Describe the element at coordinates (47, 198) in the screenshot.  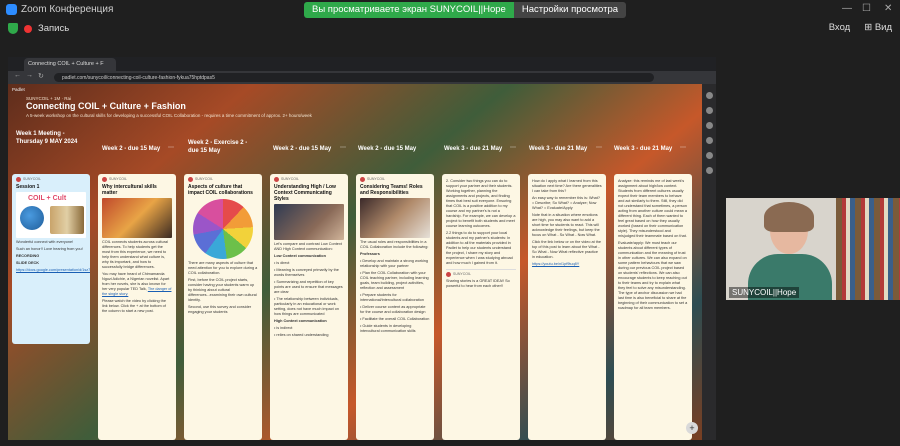
I see `thumbnail-heading: COIL + Cult` at that location.